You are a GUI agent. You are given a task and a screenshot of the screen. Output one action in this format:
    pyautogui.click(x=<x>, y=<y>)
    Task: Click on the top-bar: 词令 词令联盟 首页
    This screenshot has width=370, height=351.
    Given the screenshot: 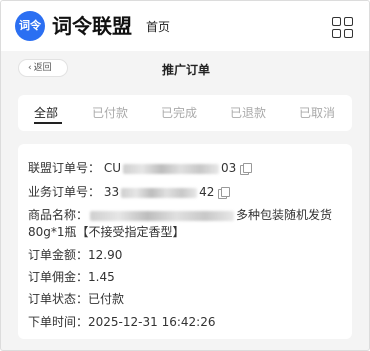 What is the action you would take?
    pyautogui.click(x=185, y=26)
    